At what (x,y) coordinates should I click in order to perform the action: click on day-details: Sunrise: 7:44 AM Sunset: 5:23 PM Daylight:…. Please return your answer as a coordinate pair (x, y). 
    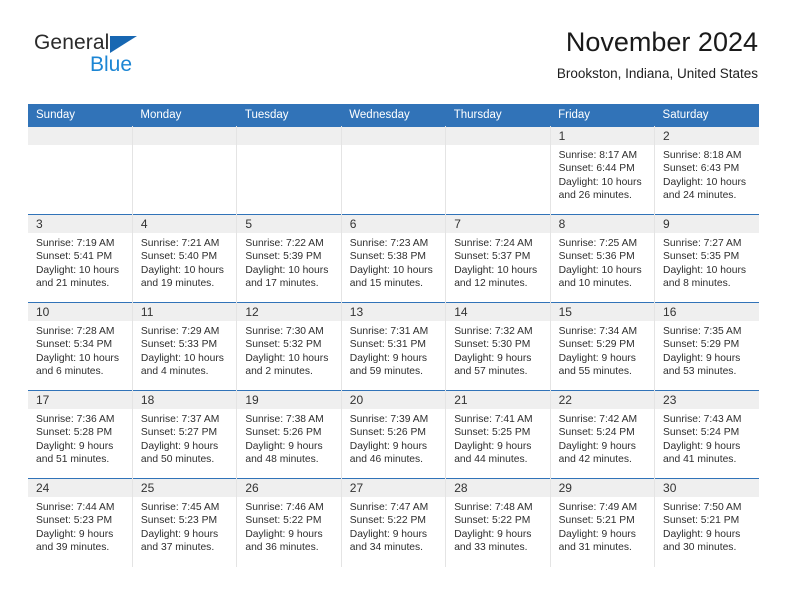
    Looking at the image, I should click on (80, 526).